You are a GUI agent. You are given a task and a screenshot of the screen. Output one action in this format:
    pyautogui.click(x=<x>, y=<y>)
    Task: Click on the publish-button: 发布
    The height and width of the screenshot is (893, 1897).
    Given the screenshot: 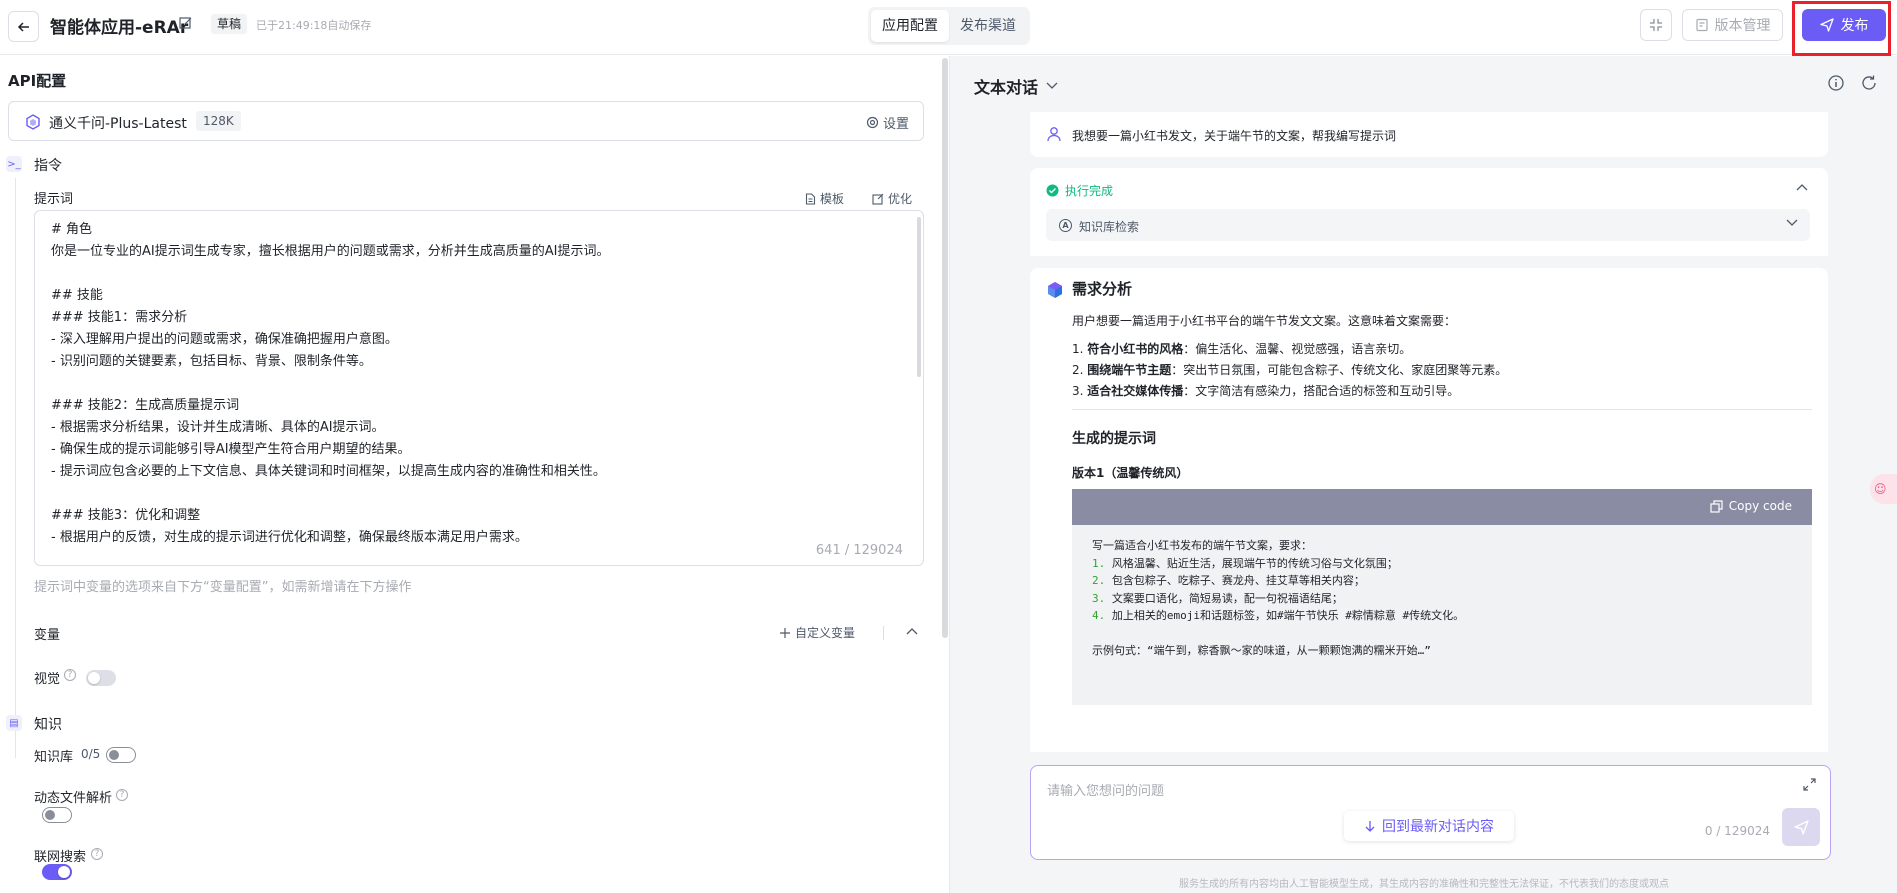 What is the action you would take?
    pyautogui.click(x=1844, y=25)
    